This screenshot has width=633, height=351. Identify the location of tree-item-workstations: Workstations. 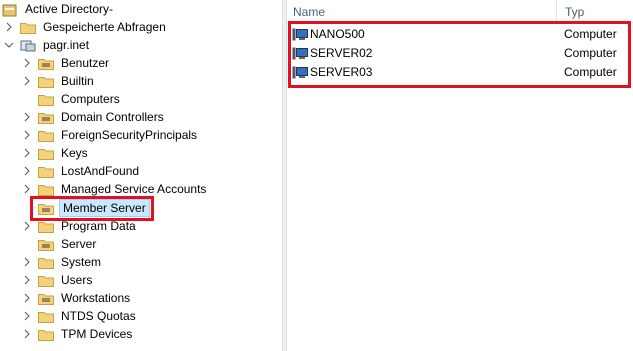
(77, 298).